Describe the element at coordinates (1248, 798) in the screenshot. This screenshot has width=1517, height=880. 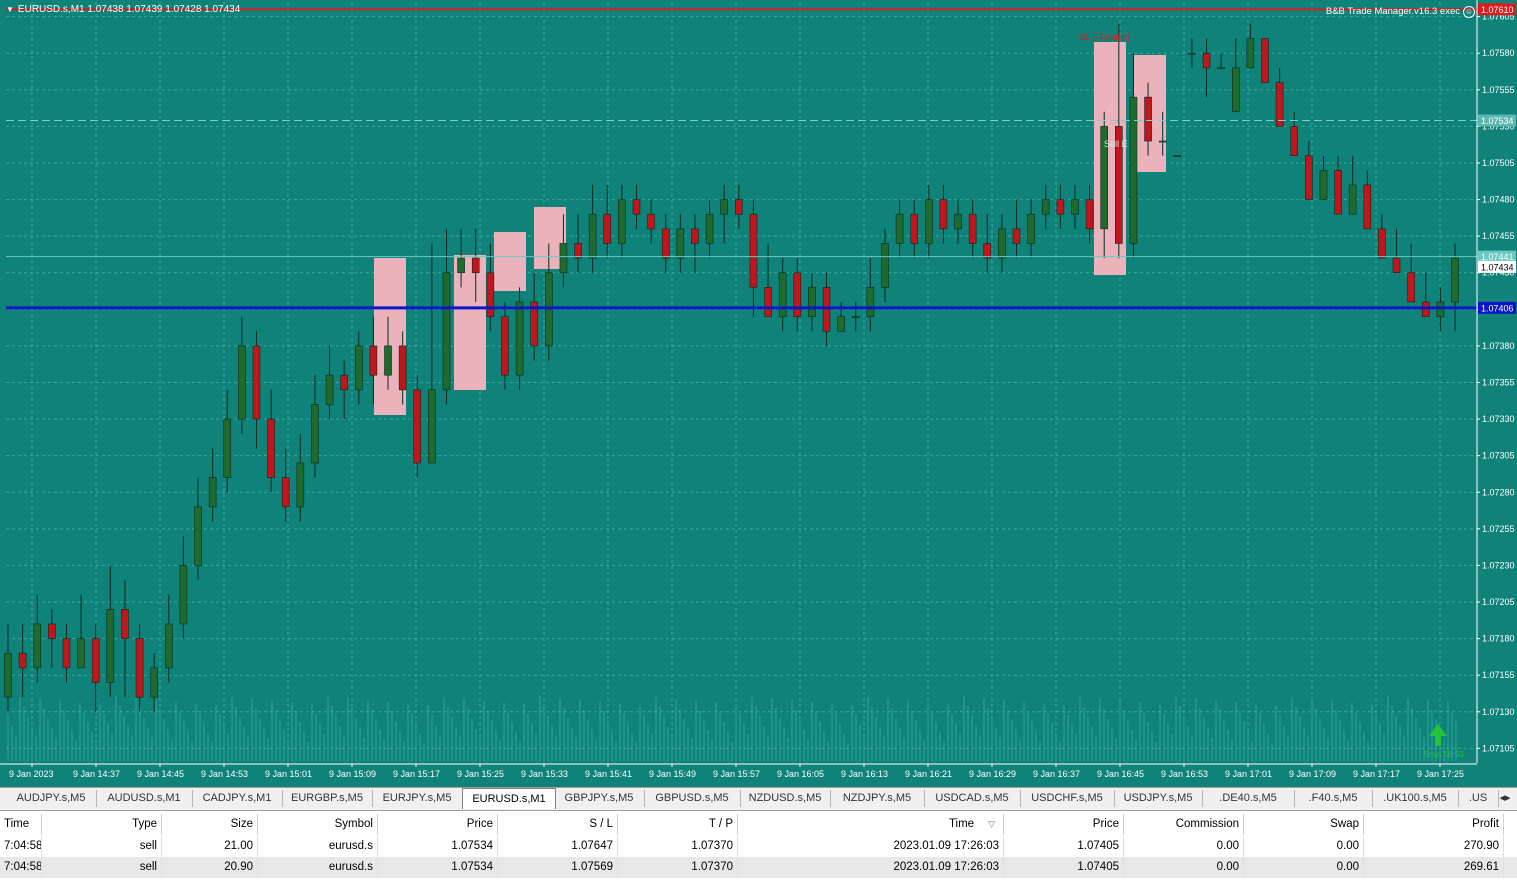
I see `tab-de40-s-m5: .DE40.s,M5` at that location.